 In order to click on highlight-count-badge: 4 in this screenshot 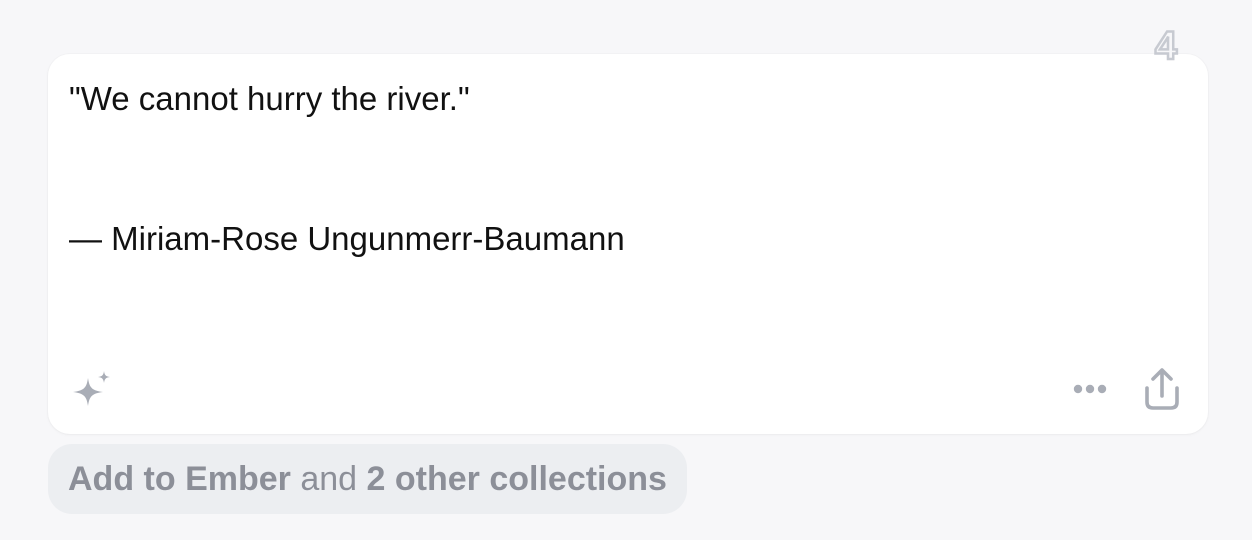, I will do `click(1166, 46)`.